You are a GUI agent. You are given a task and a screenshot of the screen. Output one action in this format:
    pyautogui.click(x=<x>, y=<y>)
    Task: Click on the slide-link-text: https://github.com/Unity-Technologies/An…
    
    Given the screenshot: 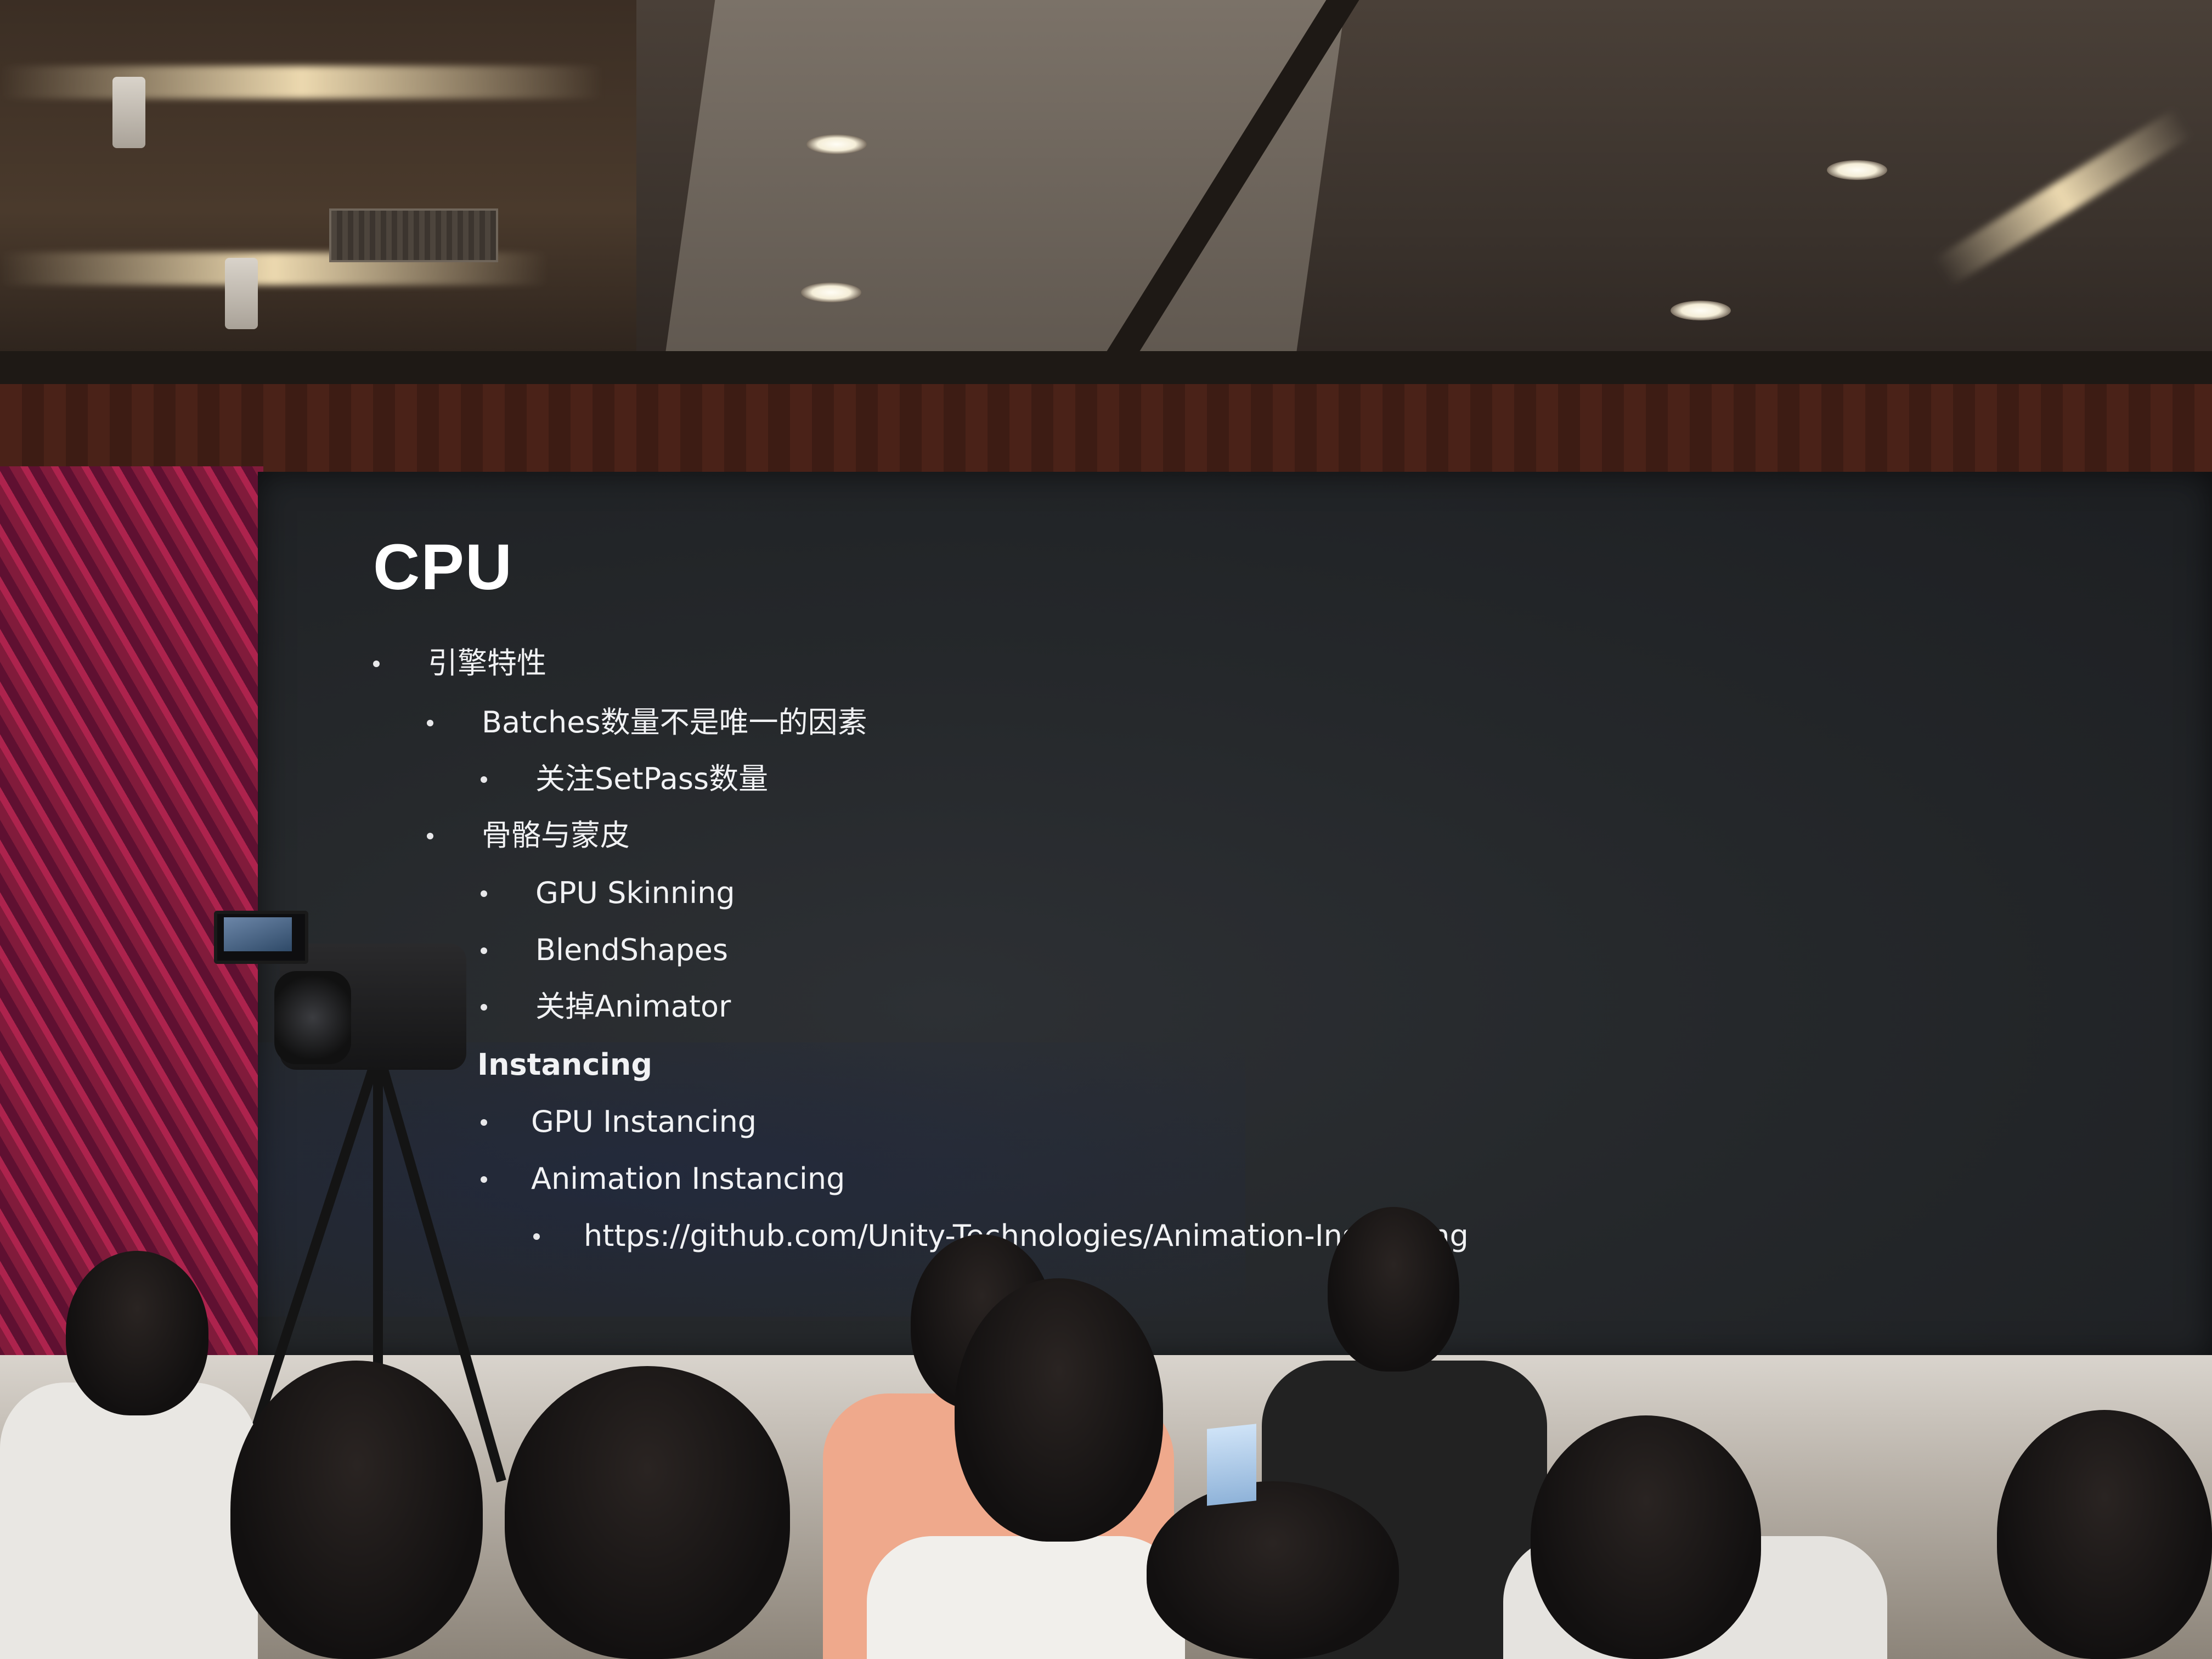 What is the action you would take?
    pyautogui.click(x=1026, y=1235)
    